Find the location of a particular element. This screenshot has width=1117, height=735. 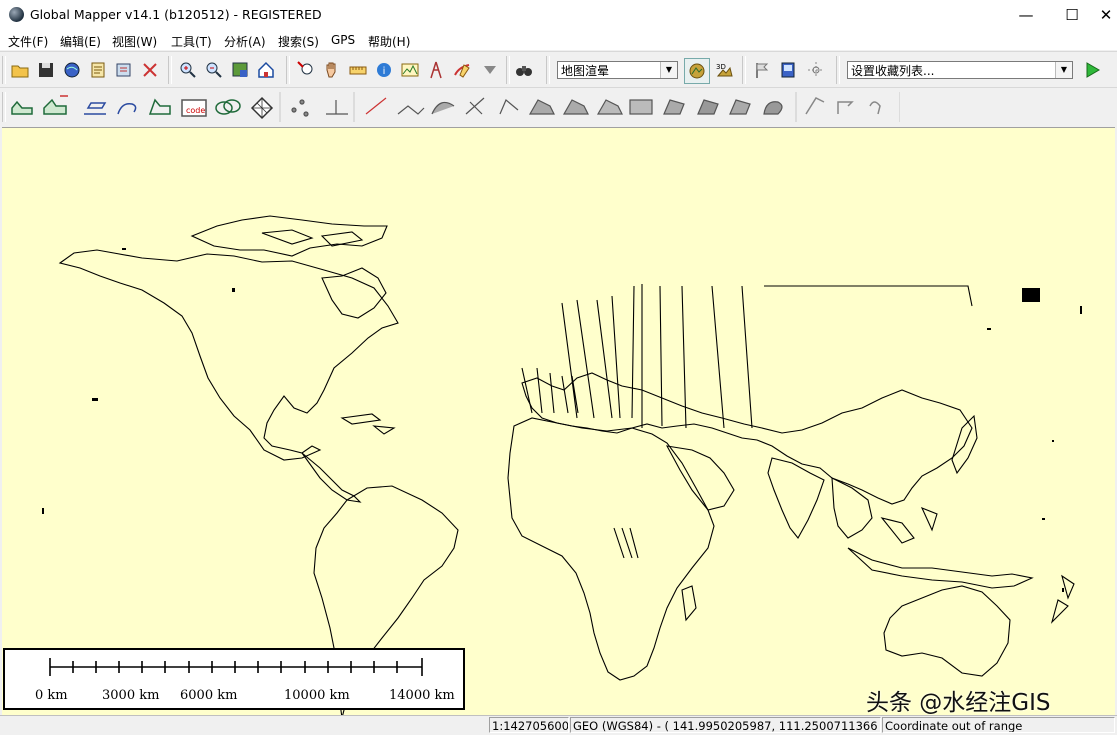

australia-coastline is located at coordinates (947, 631).